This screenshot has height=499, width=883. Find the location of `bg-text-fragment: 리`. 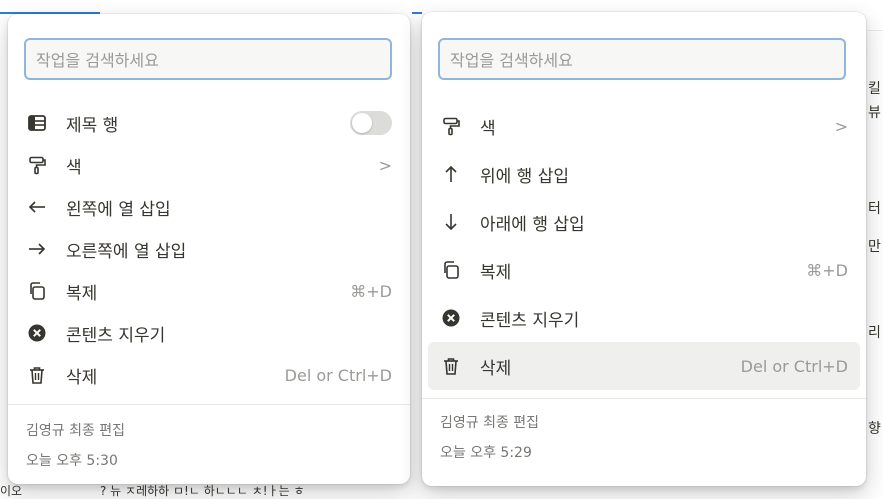

bg-text-fragment: 리 is located at coordinates (874, 333).